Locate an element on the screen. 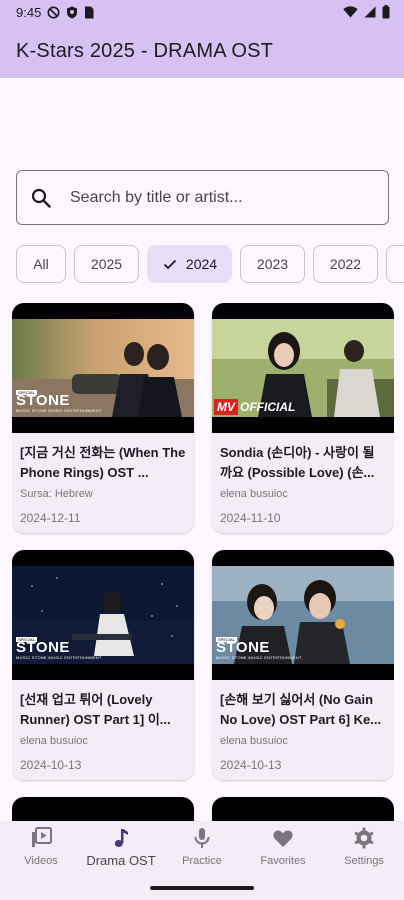 This screenshot has height=900, width=404. nav-settings: Settings is located at coordinates (364, 850).